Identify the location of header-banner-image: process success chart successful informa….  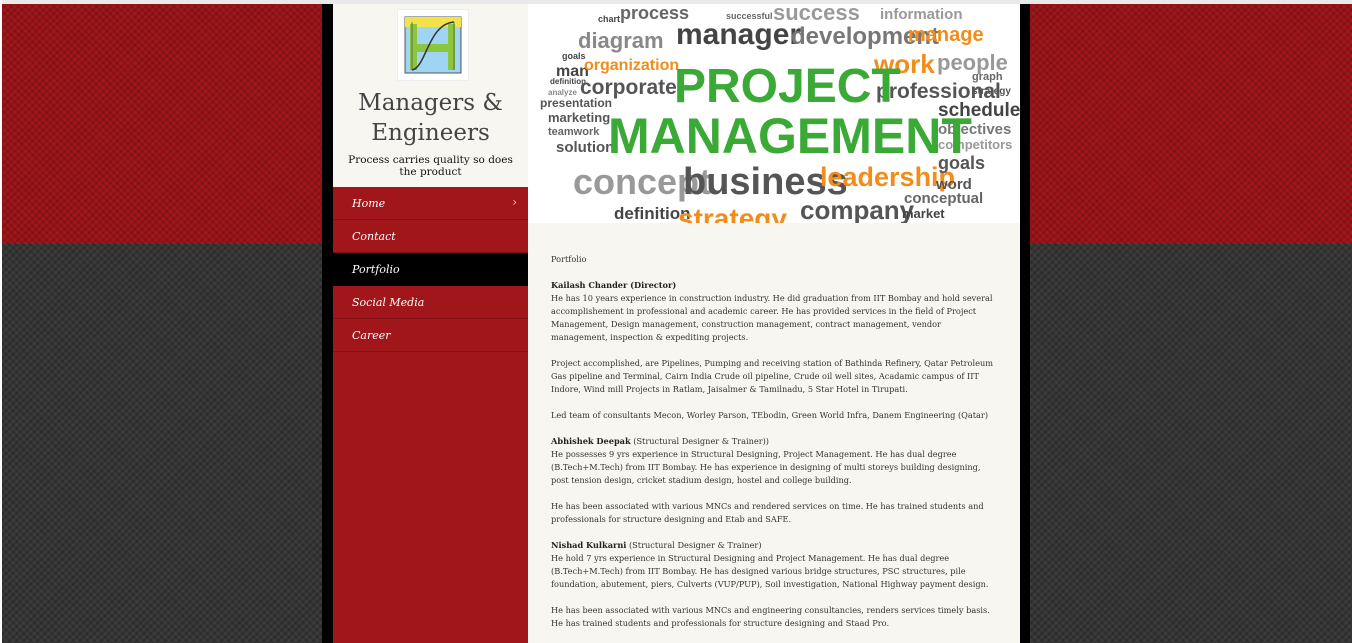
(774, 119).